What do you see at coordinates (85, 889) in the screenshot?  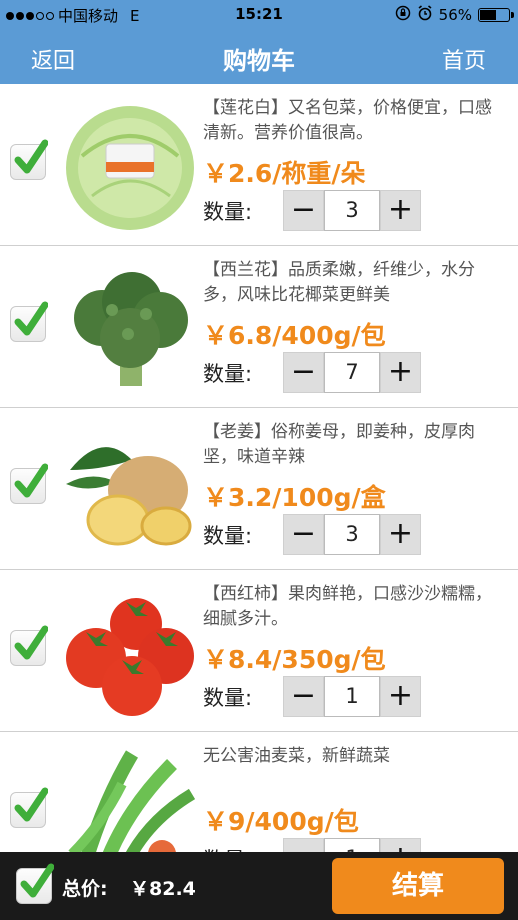 I see `total-label: 总价:` at bounding box center [85, 889].